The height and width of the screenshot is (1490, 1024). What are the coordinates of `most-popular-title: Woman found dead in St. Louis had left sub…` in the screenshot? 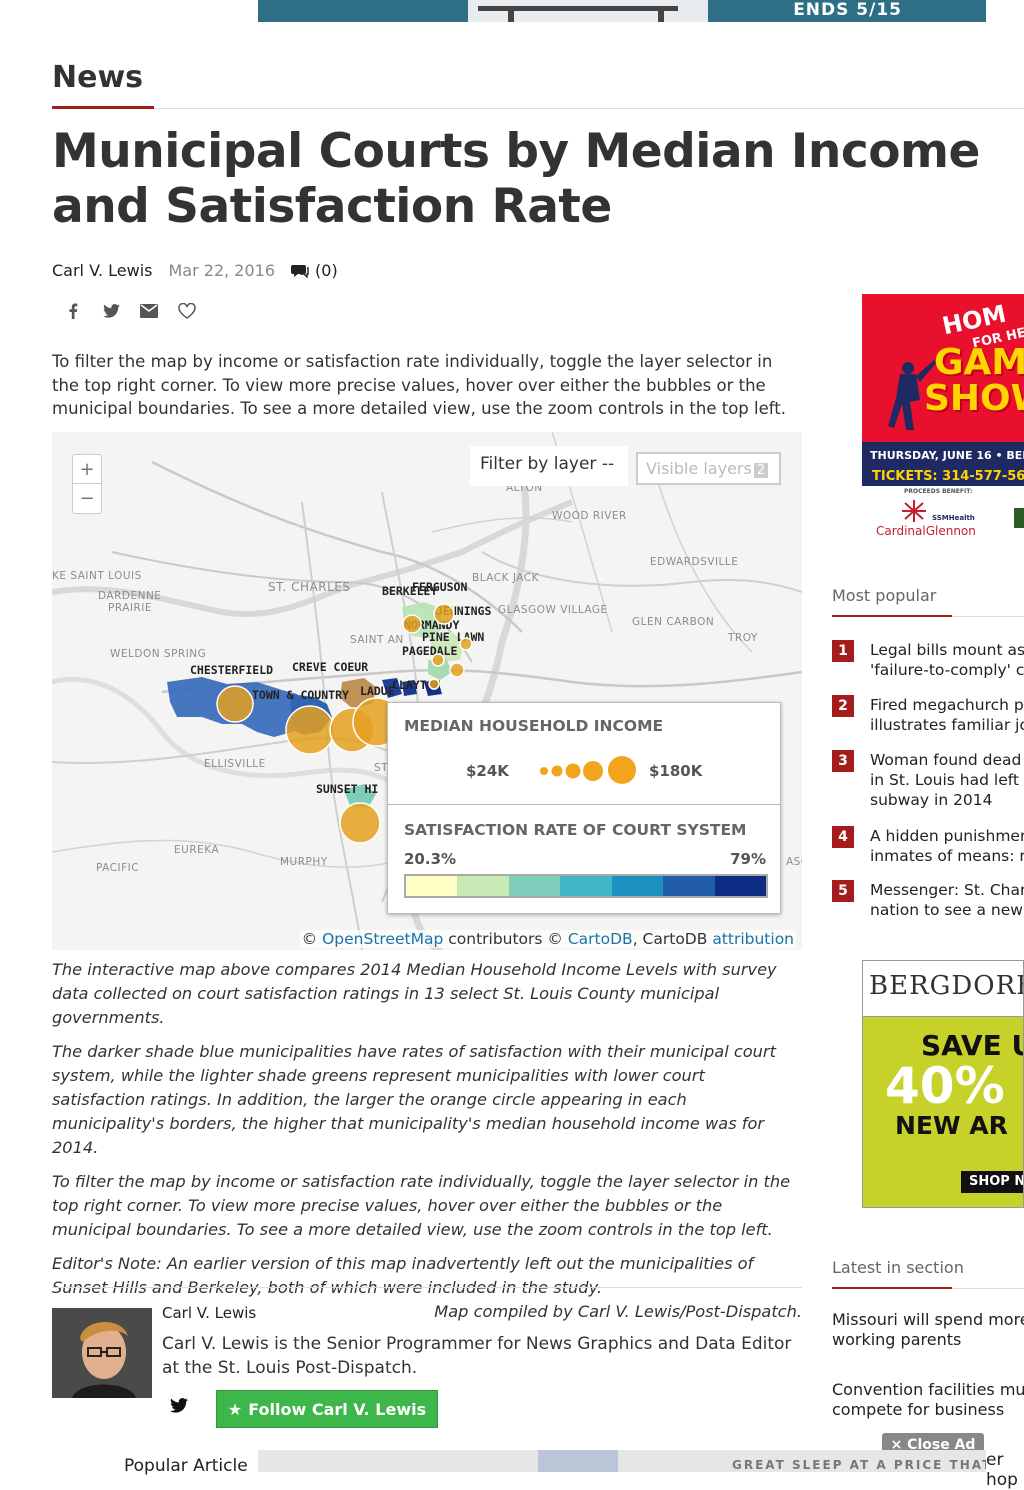 It's located at (946, 780).